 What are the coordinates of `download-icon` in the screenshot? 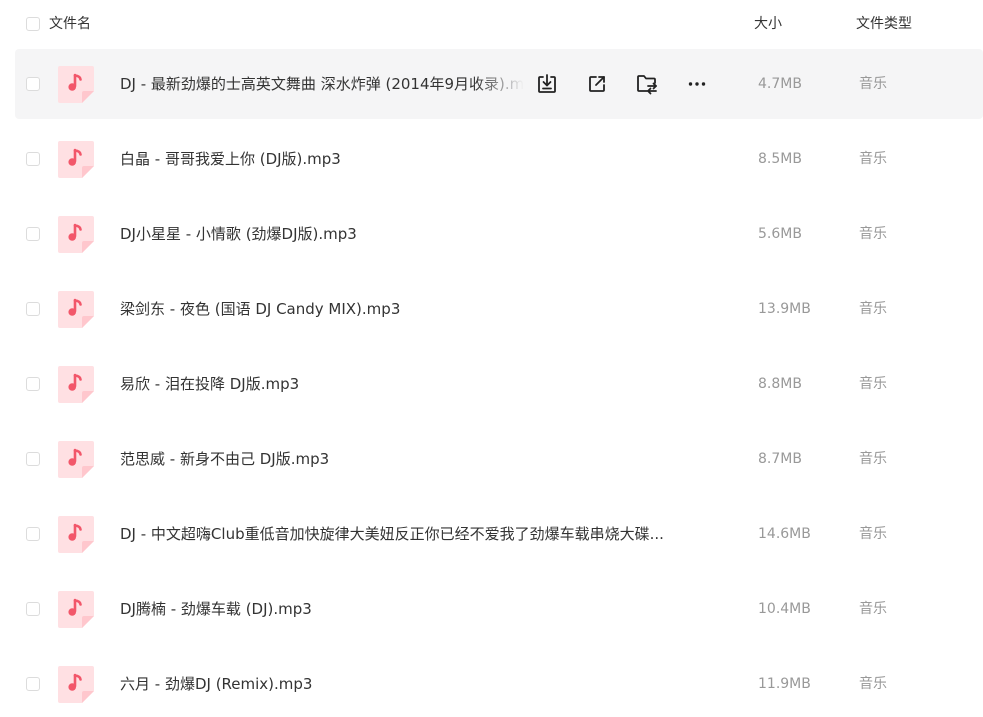 It's located at (547, 84).